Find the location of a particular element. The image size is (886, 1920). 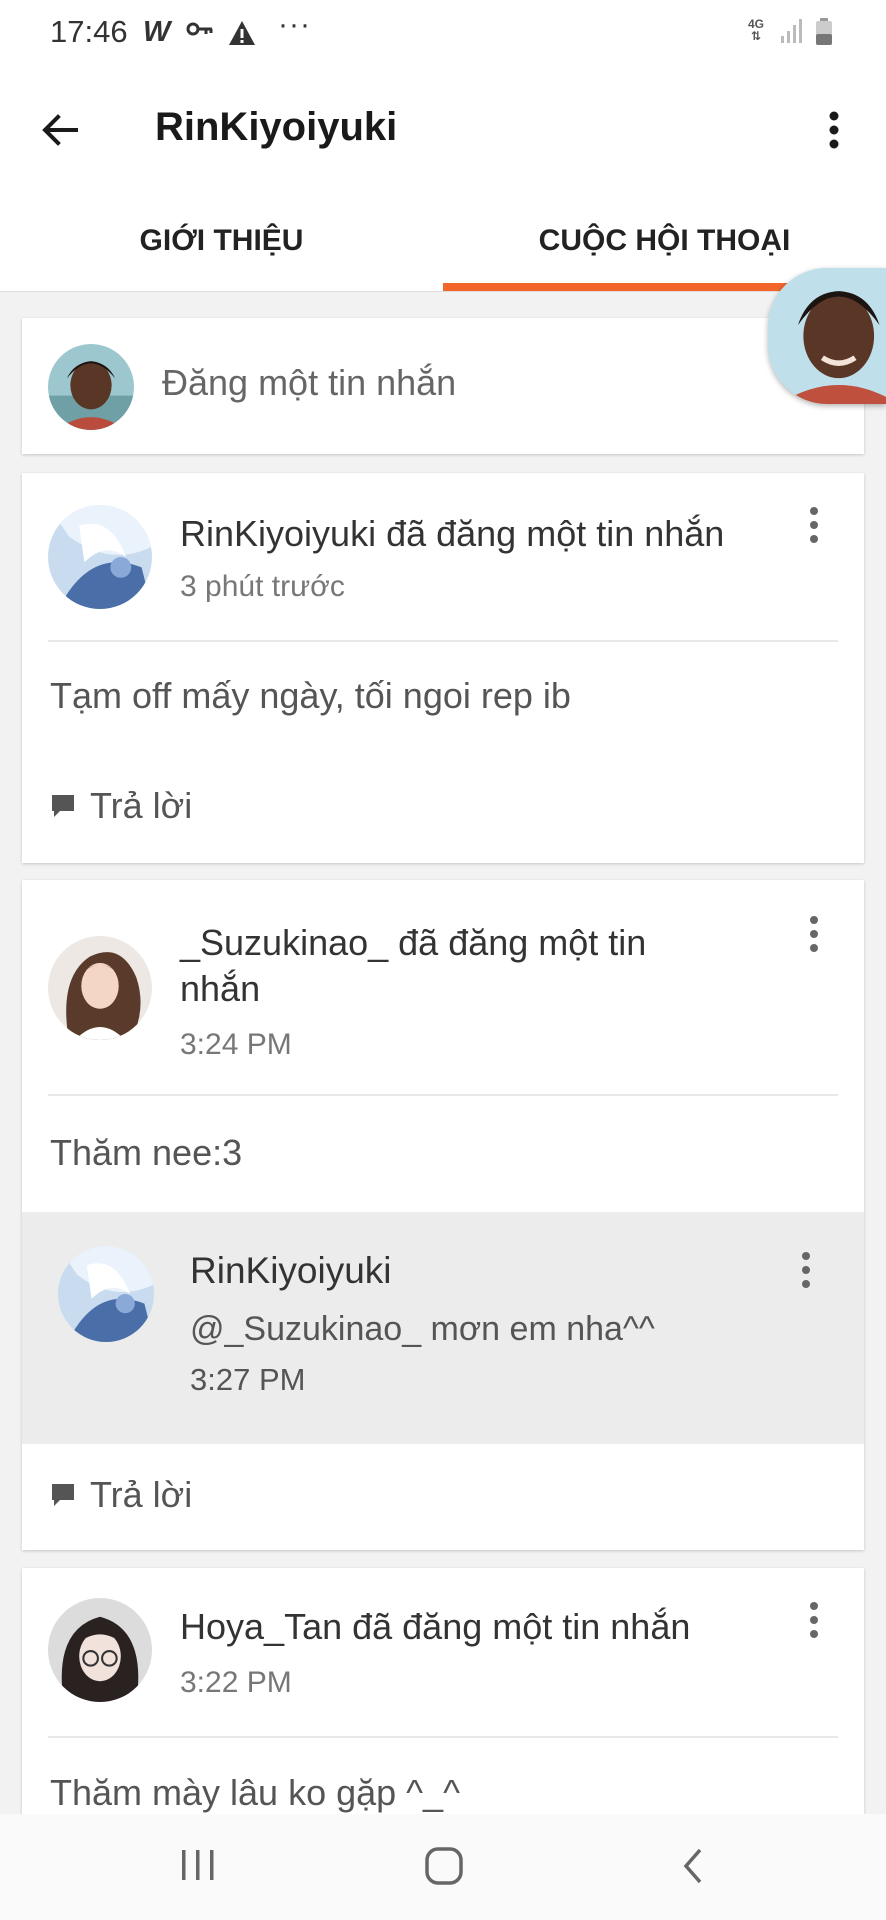

home-button is located at coordinates (444, 1868).